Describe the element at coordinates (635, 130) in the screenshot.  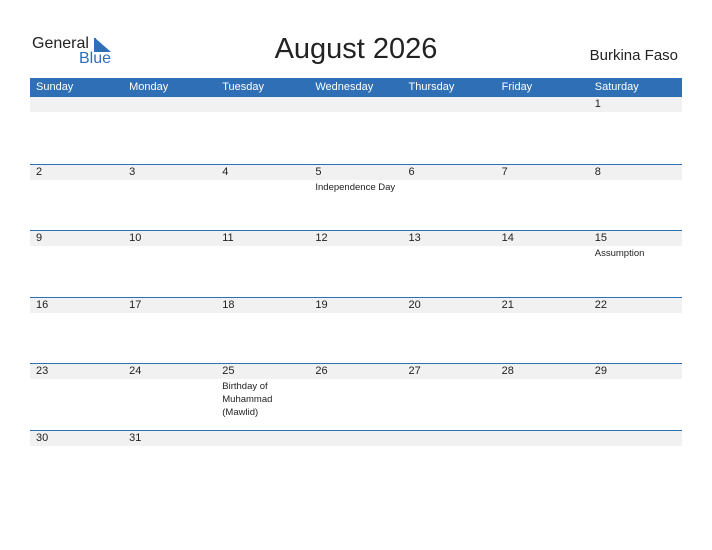
I see `day-cell: 1` at that location.